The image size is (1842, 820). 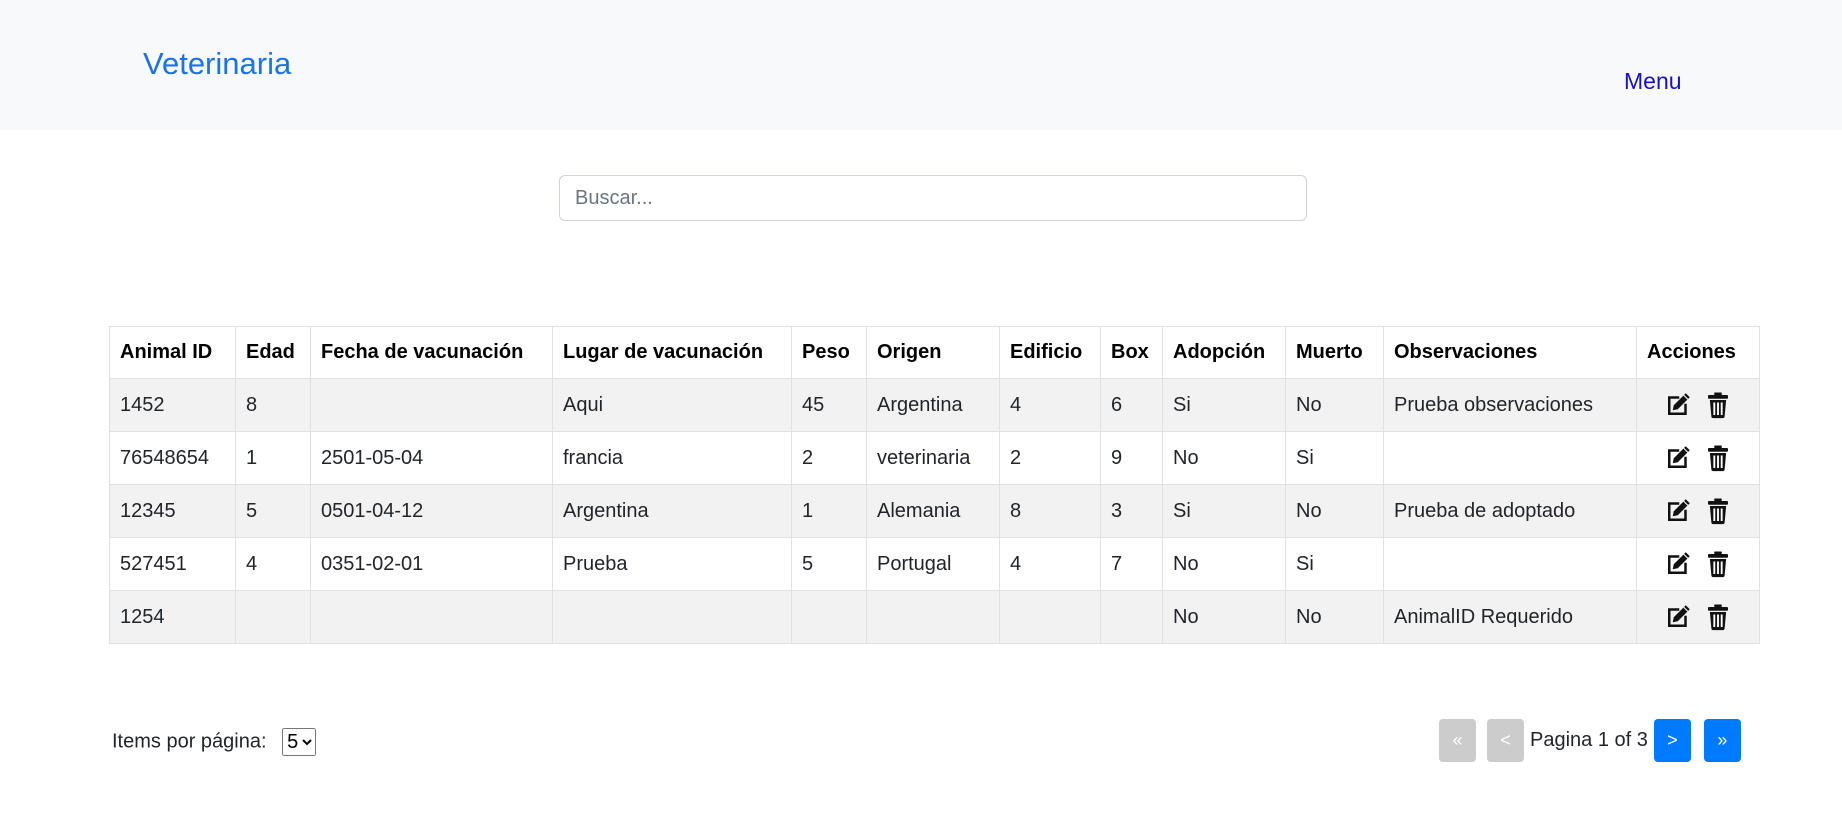 I want to click on cell-box: 3, so click(x=1131, y=511).